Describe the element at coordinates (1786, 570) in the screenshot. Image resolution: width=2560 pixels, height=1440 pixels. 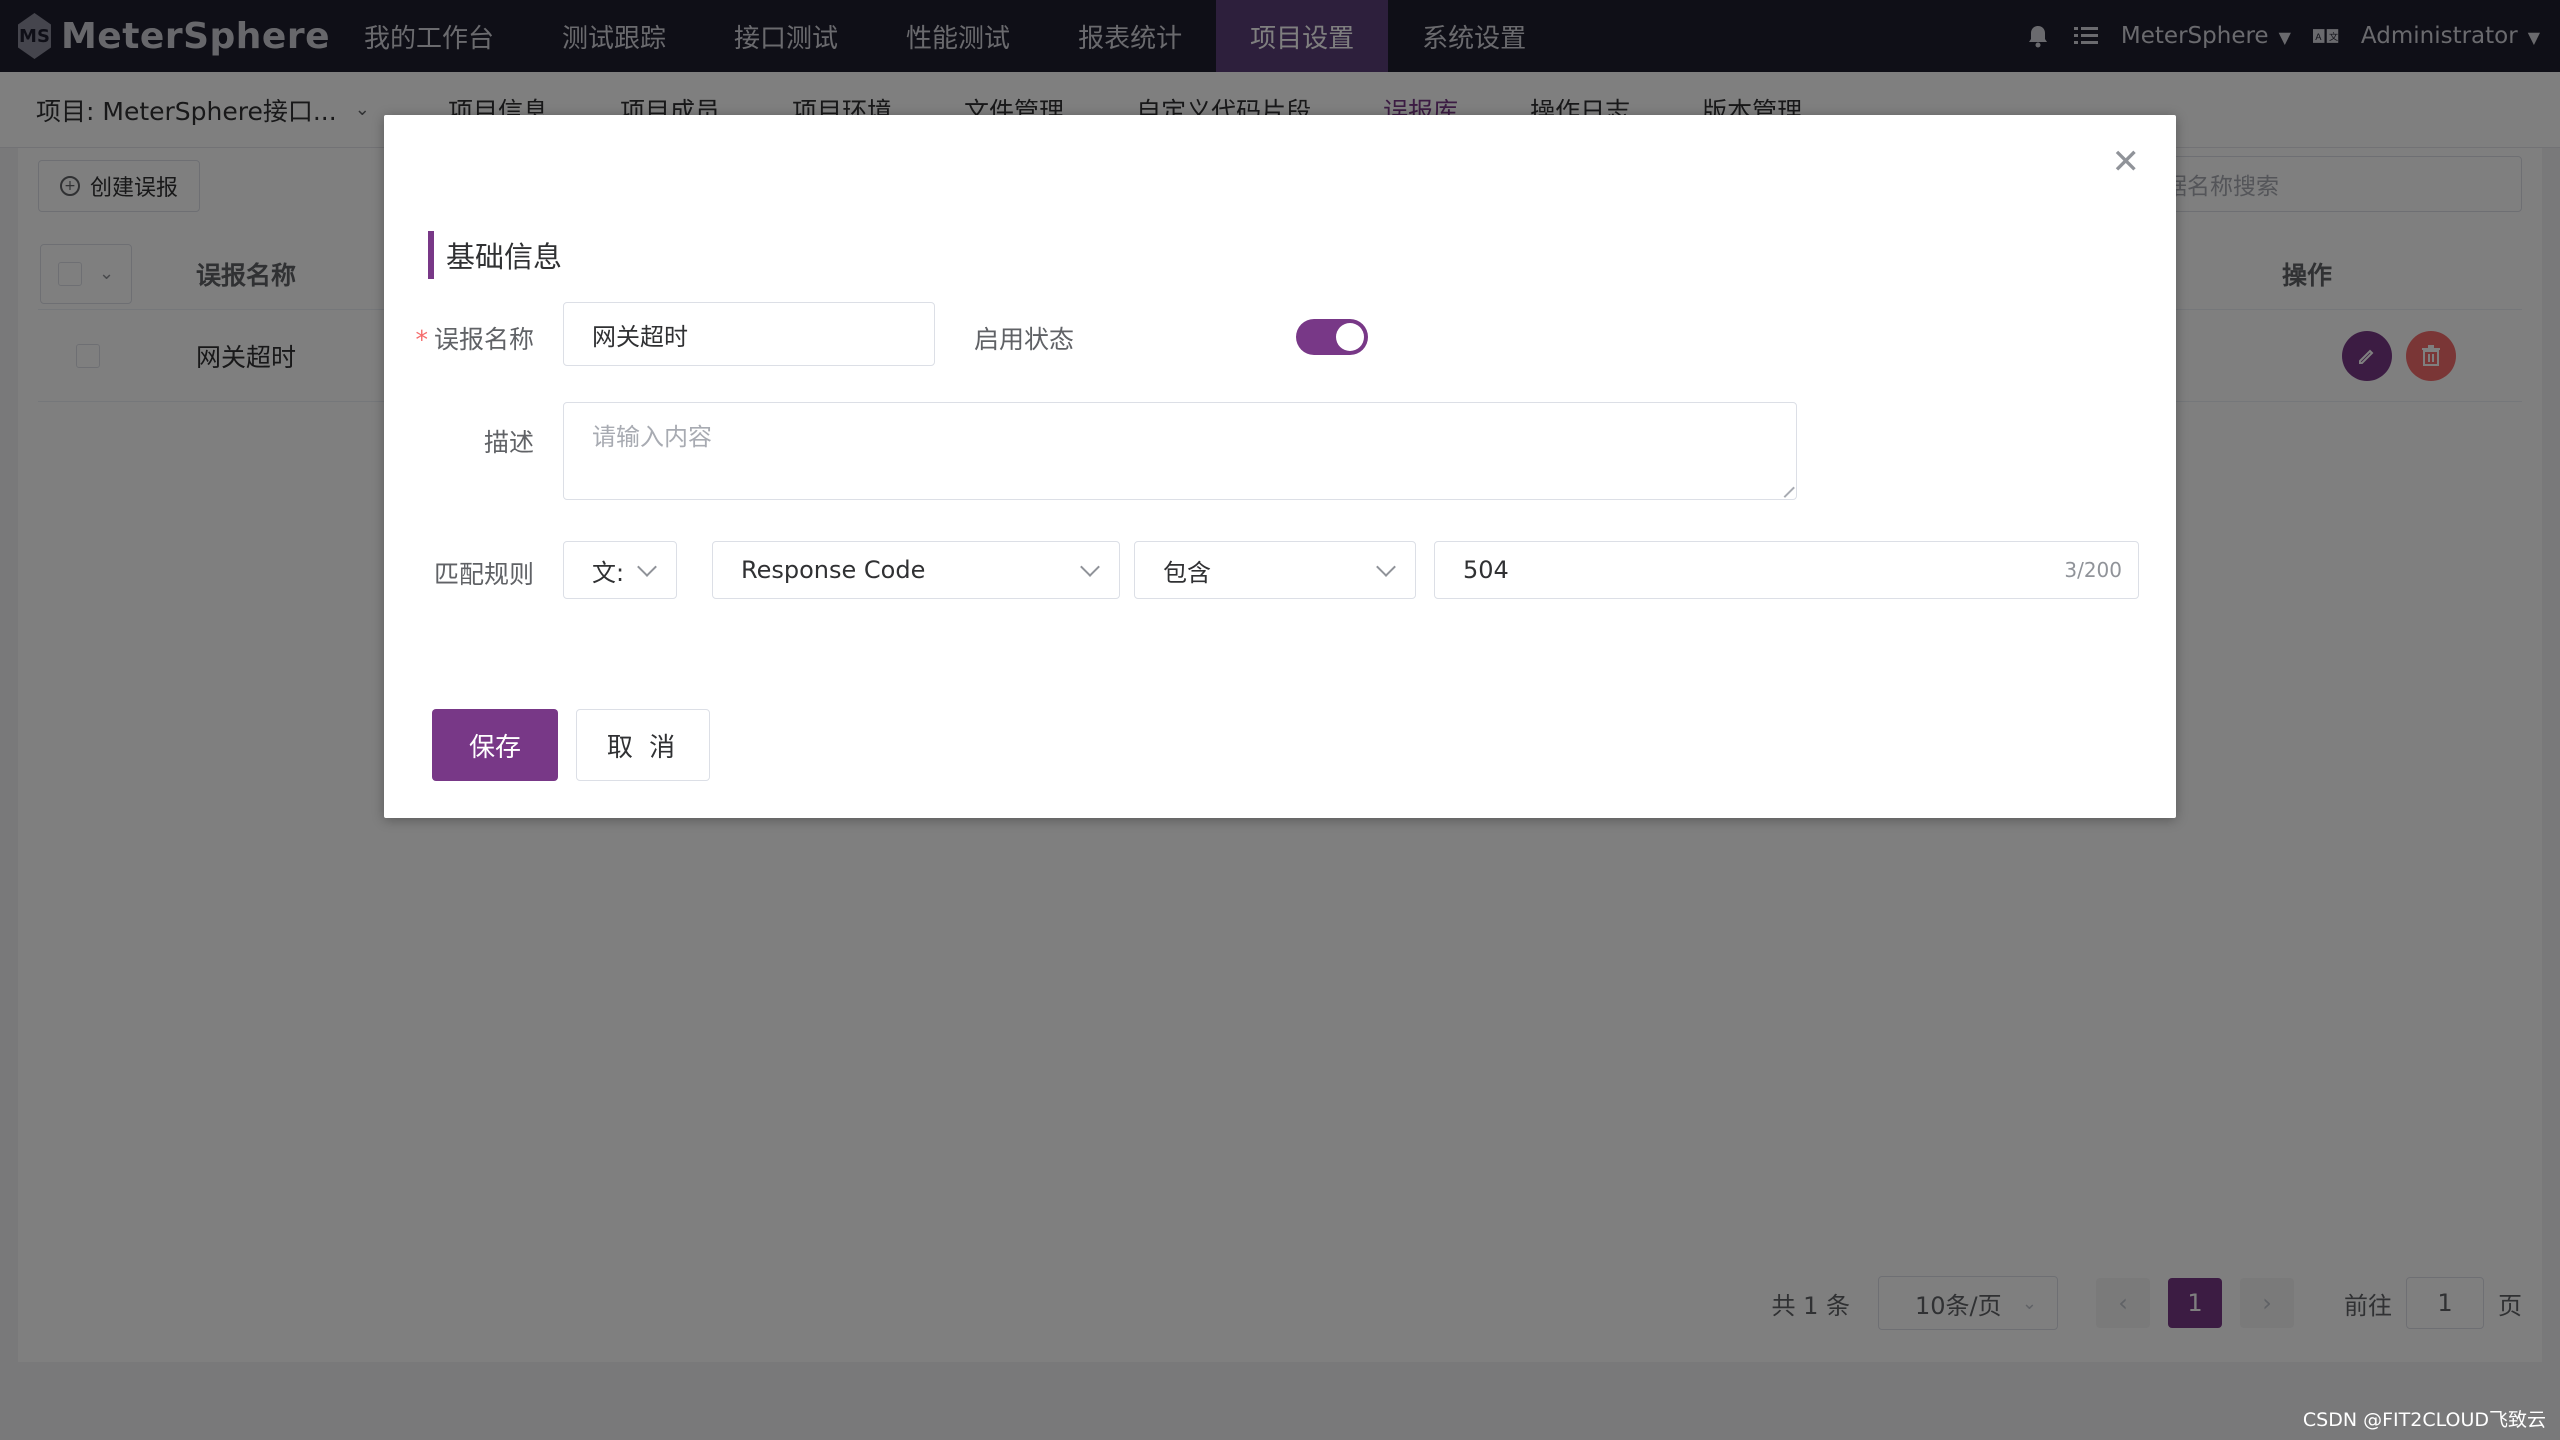
I see `rule-value-input: 504 3/200` at that location.